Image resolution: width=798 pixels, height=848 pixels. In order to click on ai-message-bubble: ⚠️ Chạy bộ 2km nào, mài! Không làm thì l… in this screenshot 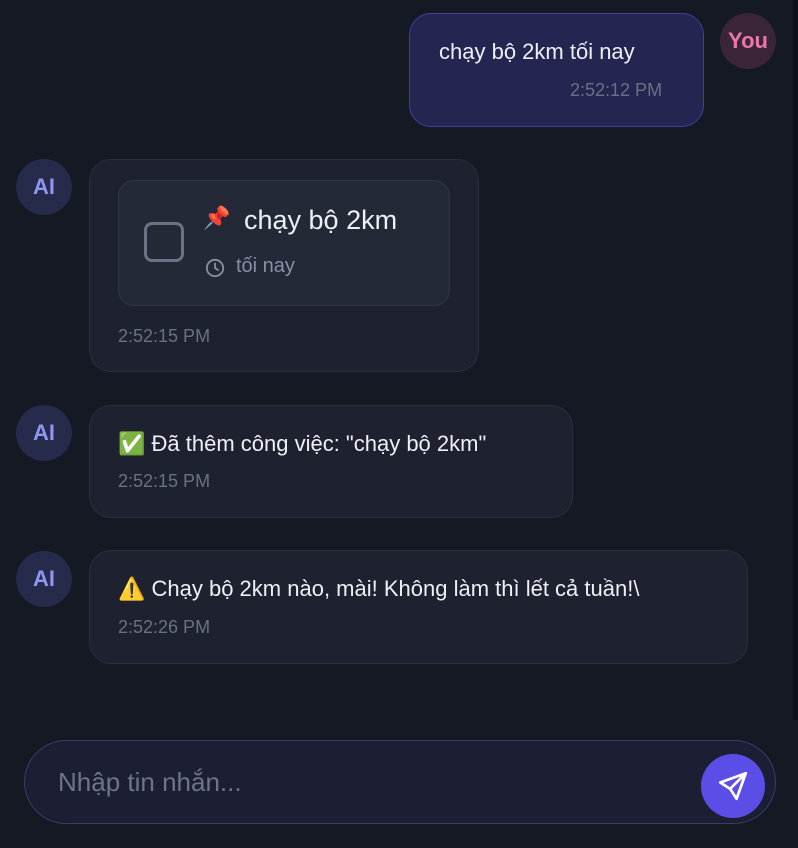, I will do `click(418, 607)`.